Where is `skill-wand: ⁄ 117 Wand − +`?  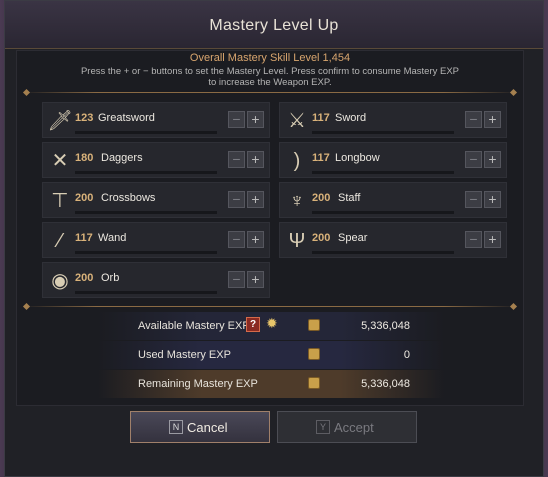
skill-wand: ⁄ 117 Wand − + is located at coordinates (156, 240).